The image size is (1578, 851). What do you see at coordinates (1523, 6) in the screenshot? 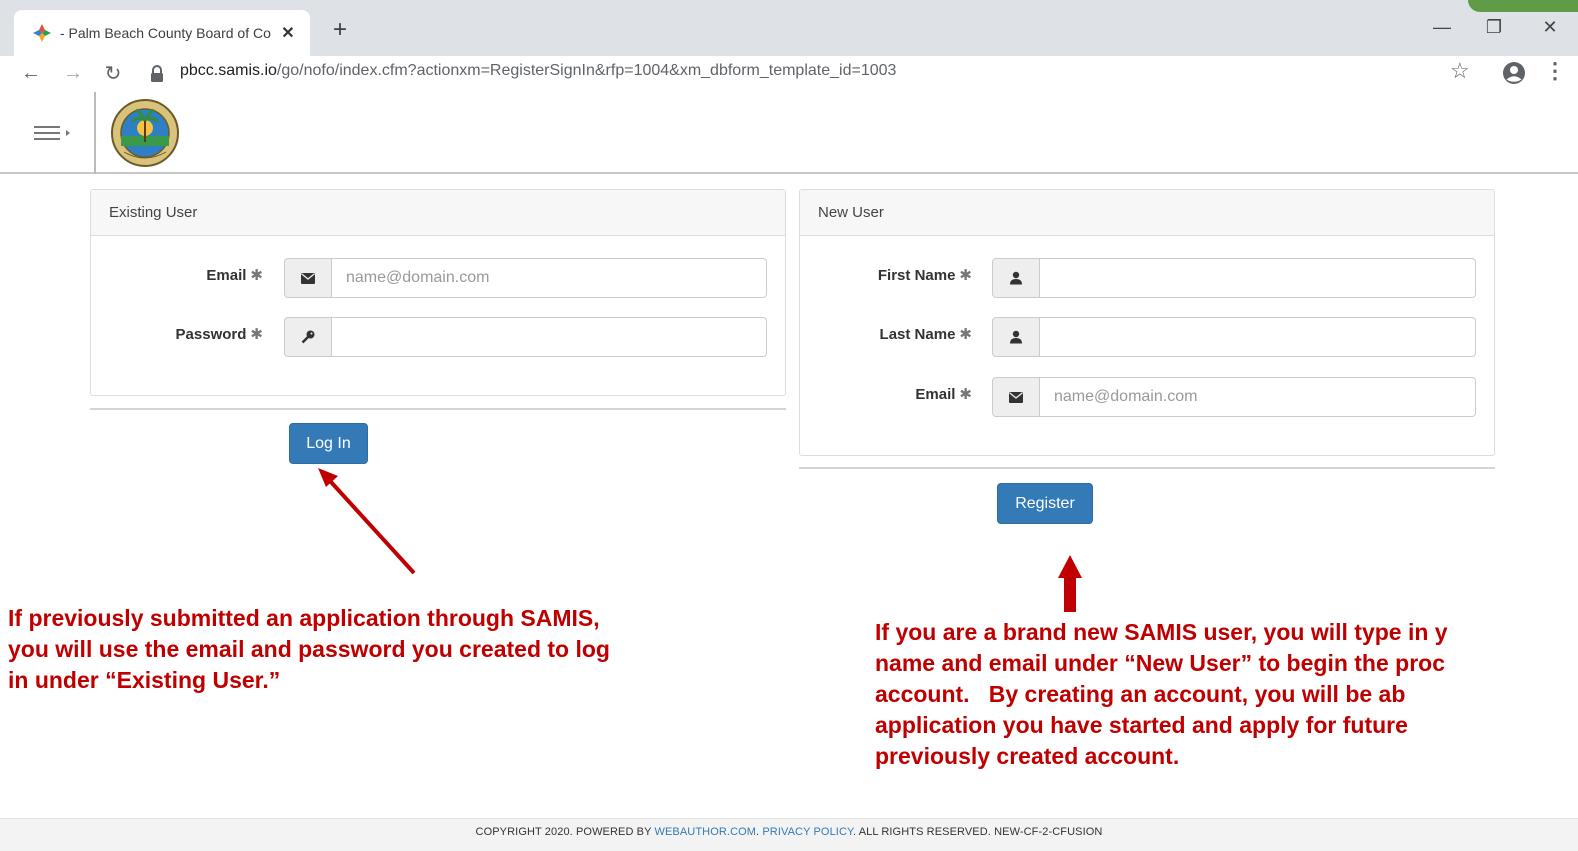
I see `corner-decoration` at bounding box center [1523, 6].